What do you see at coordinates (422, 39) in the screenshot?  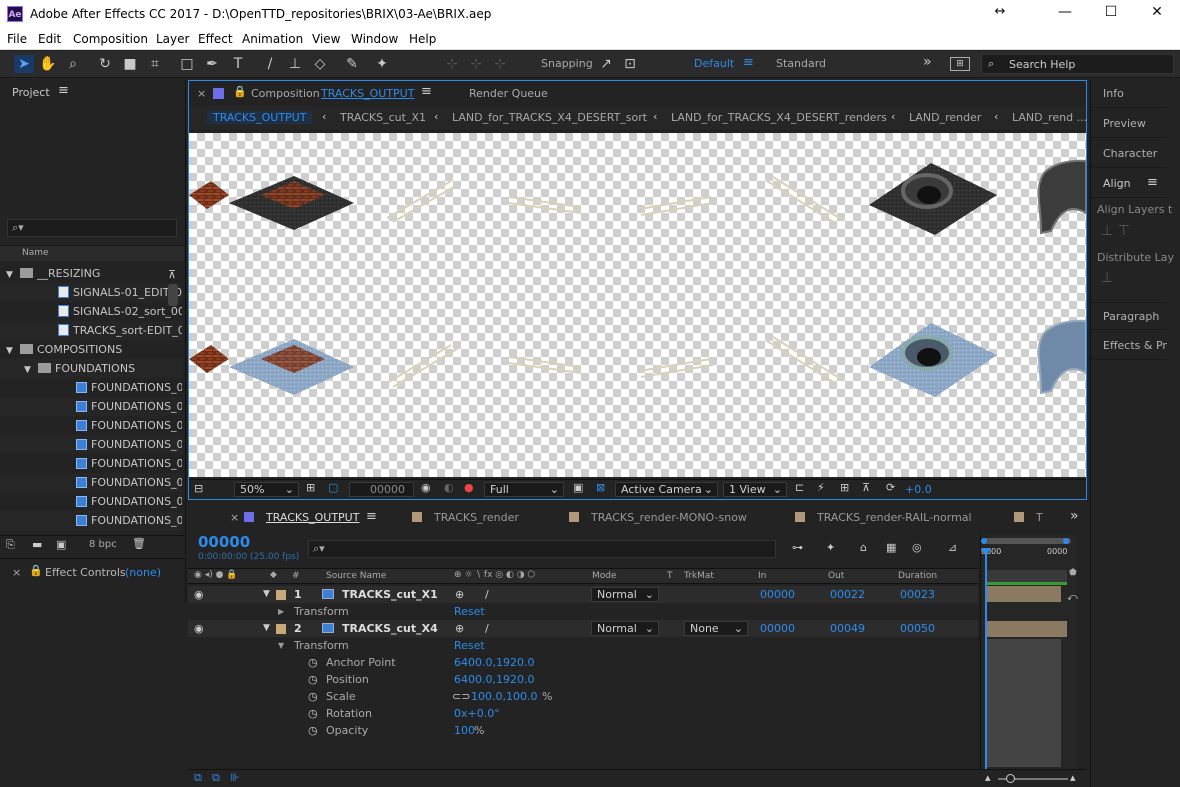 I see `menu-help: Help` at bounding box center [422, 39].